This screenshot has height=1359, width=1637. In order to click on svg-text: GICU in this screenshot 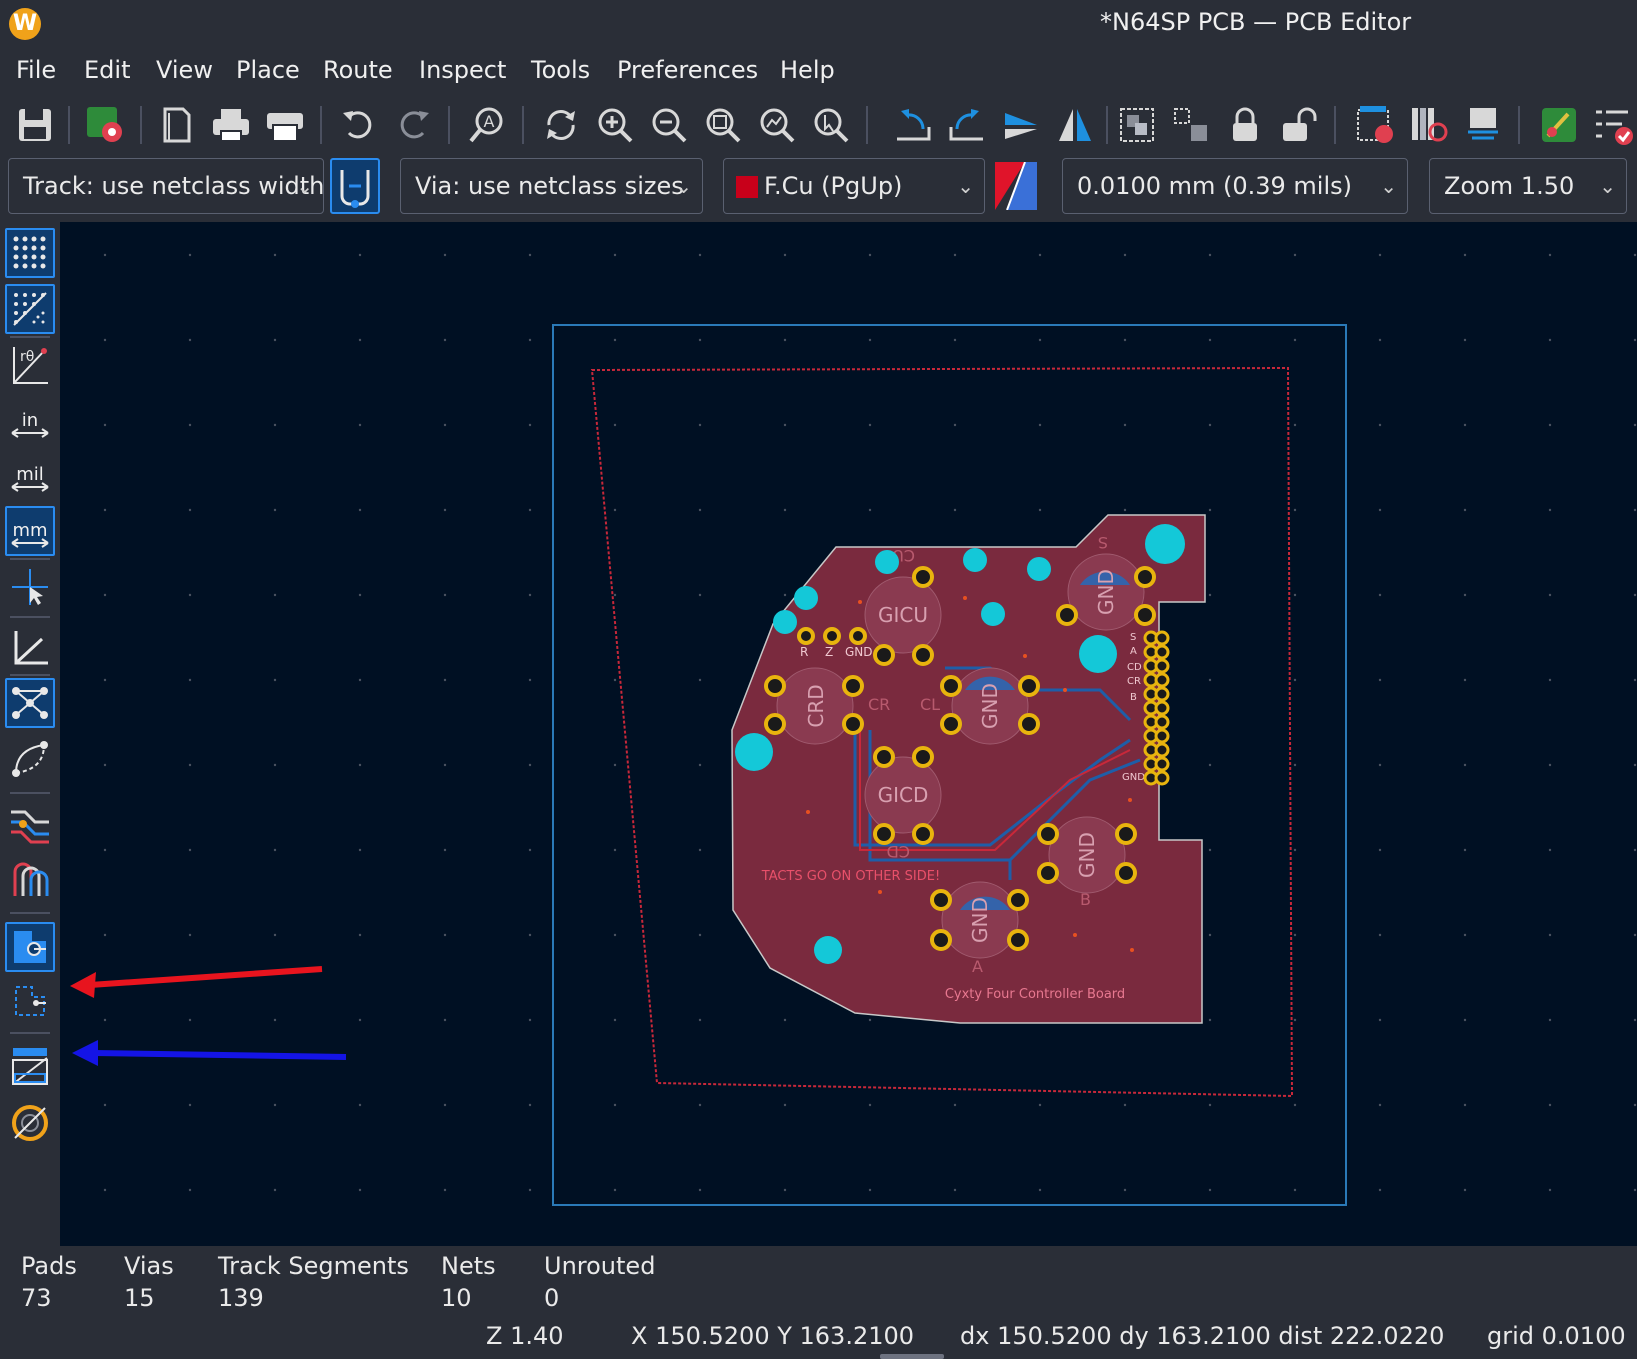, I will do `click(903, 615)`.